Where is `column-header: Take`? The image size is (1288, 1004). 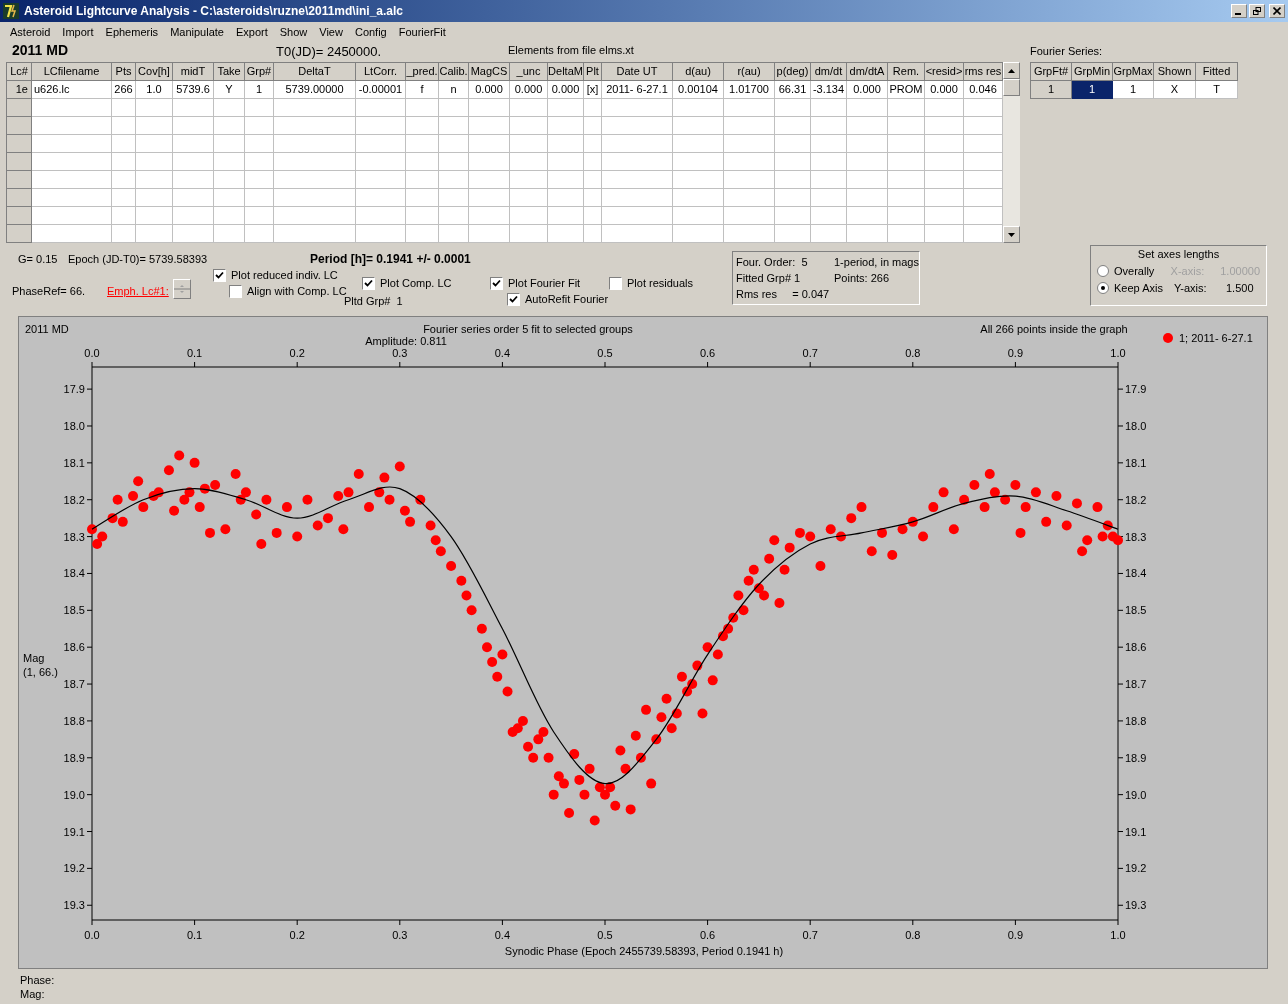 column-header: Take is located at coordinates (229, 71).